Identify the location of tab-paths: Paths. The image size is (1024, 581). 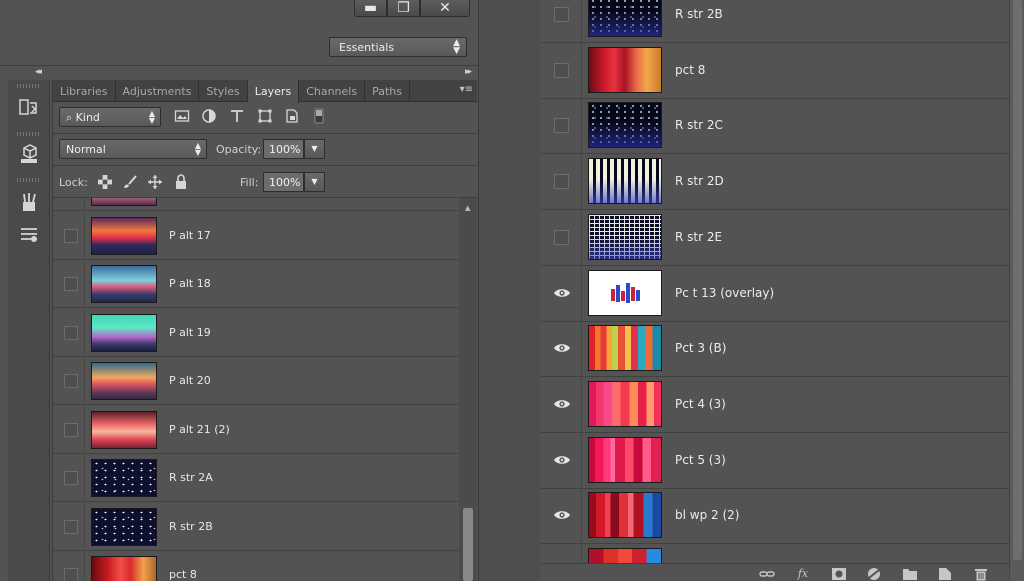
(387, 91).